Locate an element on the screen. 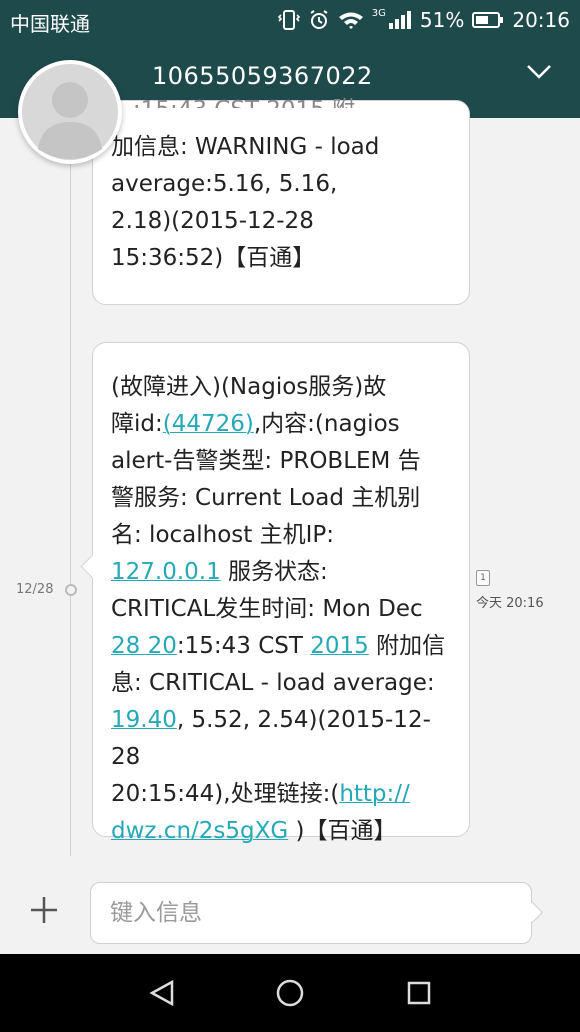 Image resolution: width=580 pixels, height=1032 pixels. home-icon is located at coordinates (290, 993).